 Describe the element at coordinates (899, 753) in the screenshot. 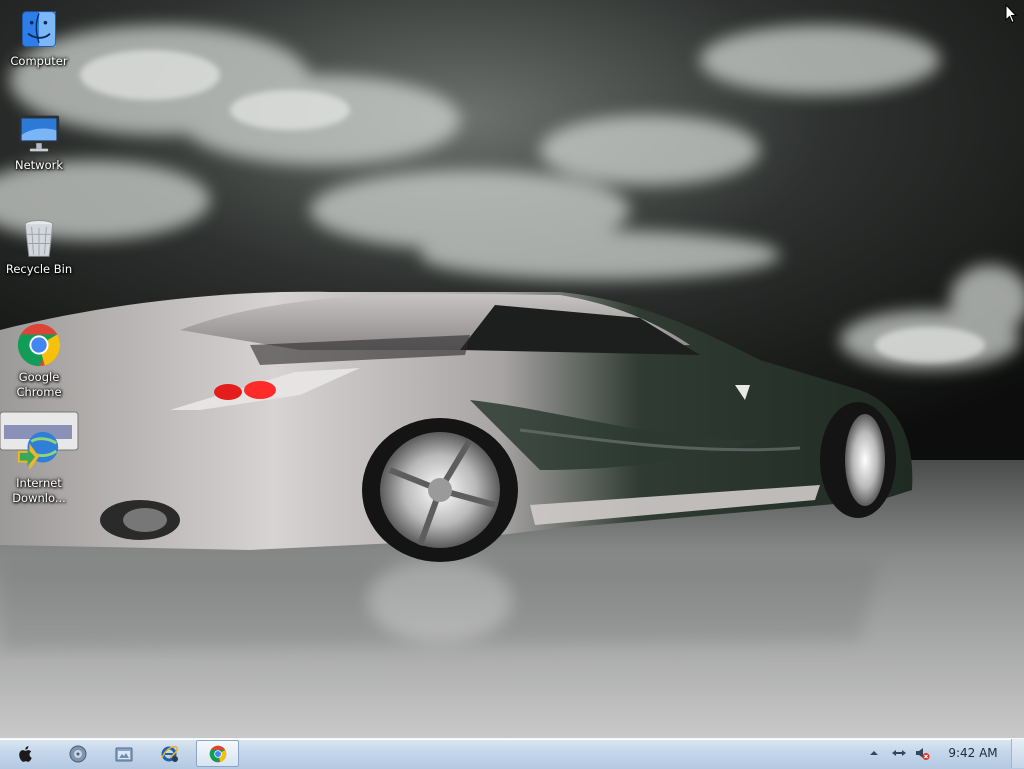

I see `network-icon` at that location.